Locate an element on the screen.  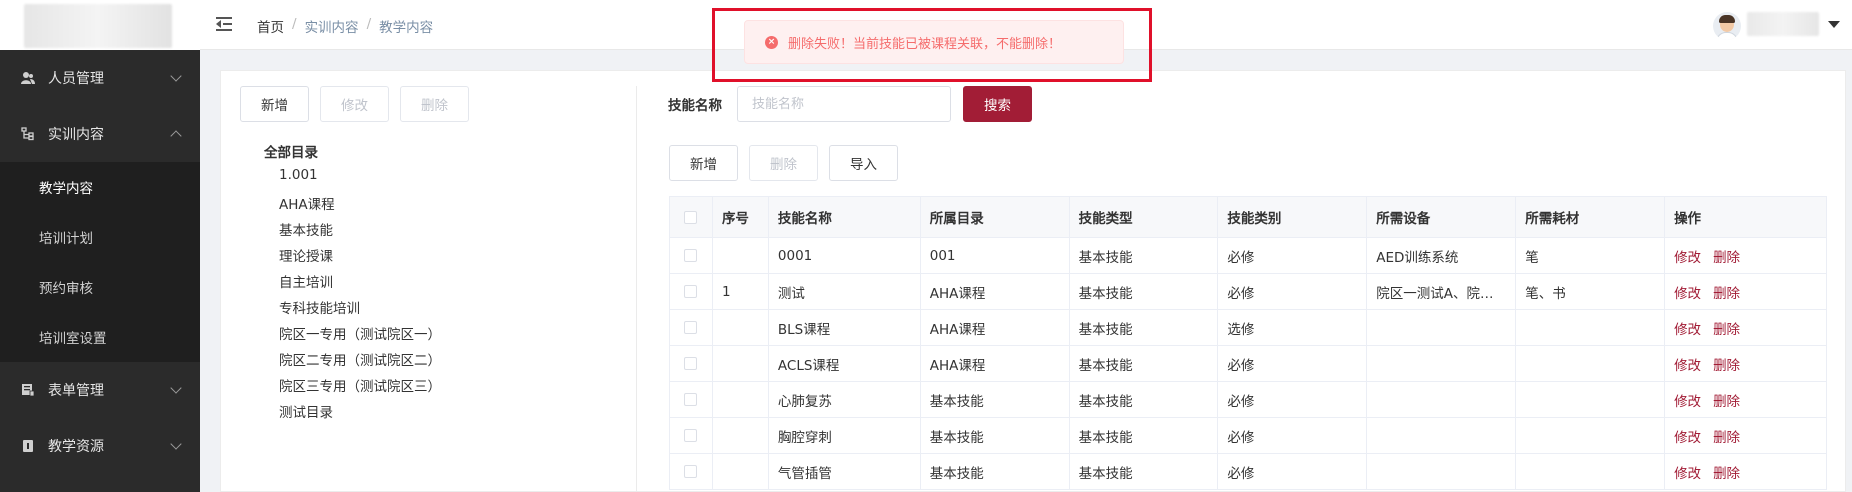
tree-node: 1.001 is located at coordinates (298, 175).